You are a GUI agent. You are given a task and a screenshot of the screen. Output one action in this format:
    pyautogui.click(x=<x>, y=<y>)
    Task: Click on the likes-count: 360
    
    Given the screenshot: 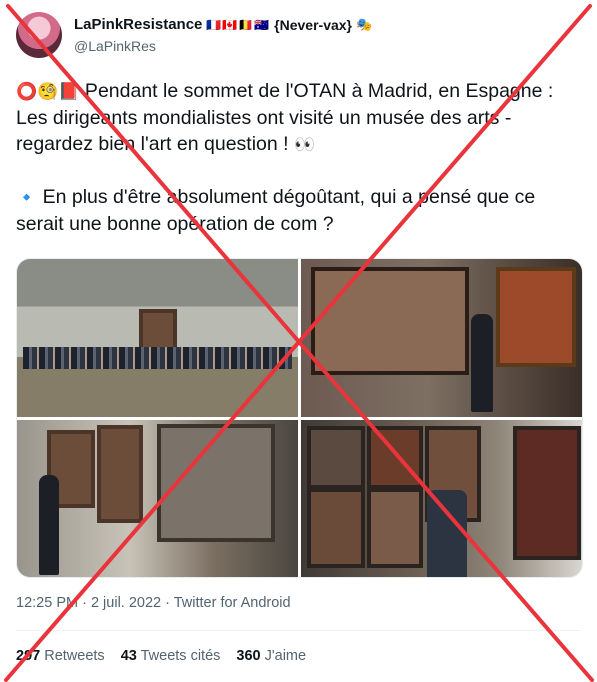 What is the action you would take?
    pyautogui.click(x=248, y=656)
    